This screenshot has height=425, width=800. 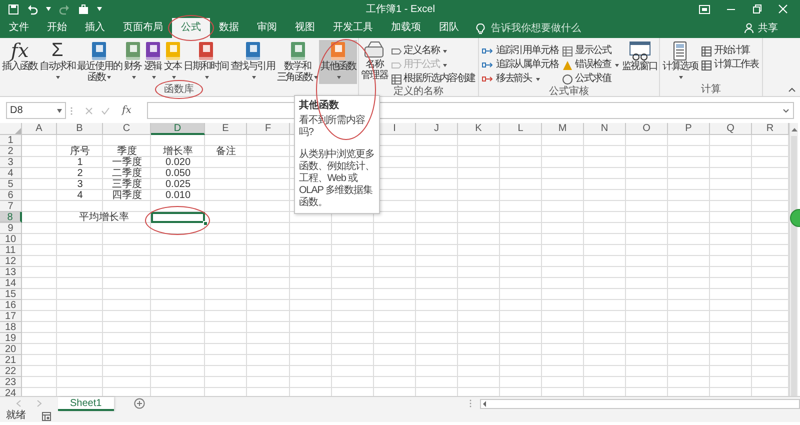 I want to click on ribbon-tab: 公式, so click(x=191, y=28).